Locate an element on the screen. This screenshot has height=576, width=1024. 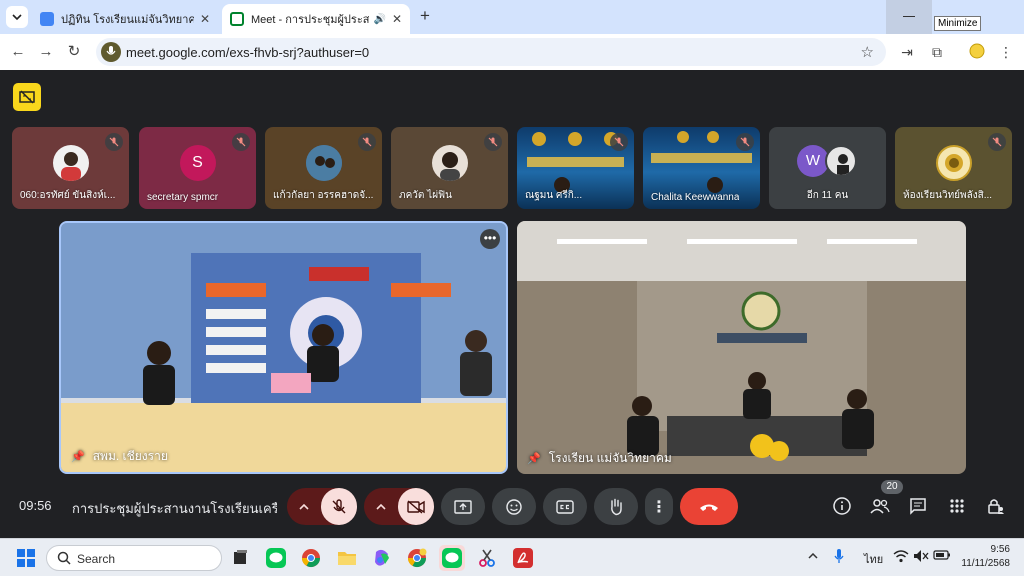
start-button is located at coordinates (26, 558).